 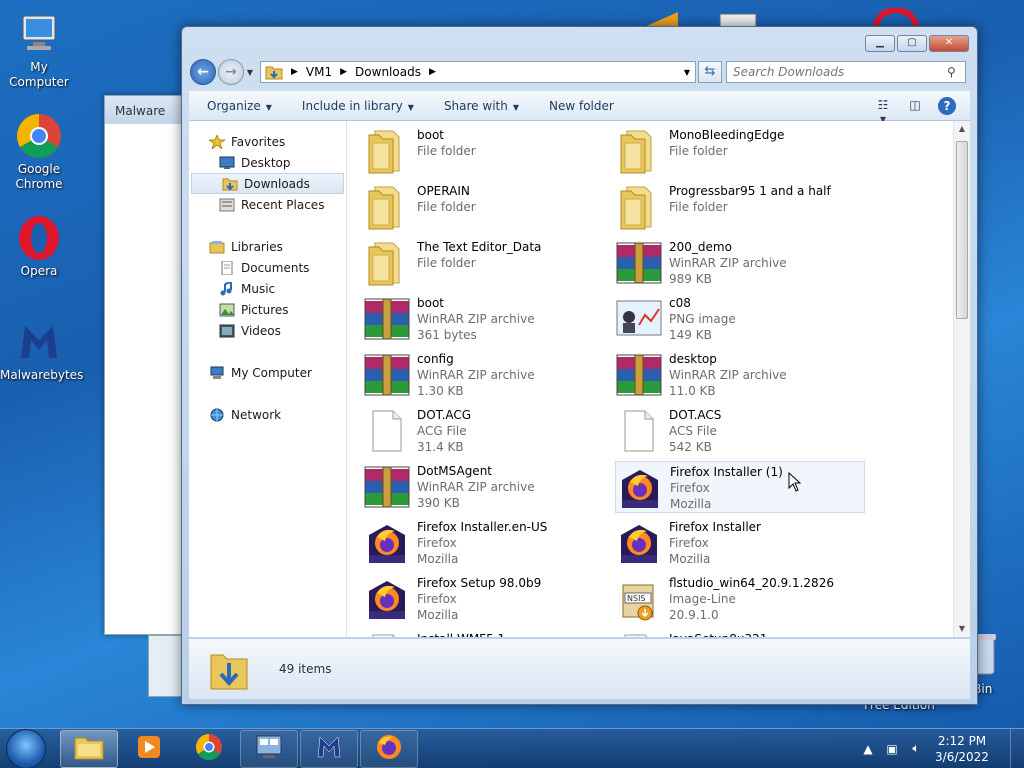 I want to click on nav-music: Music, so click(x=267, y=288).